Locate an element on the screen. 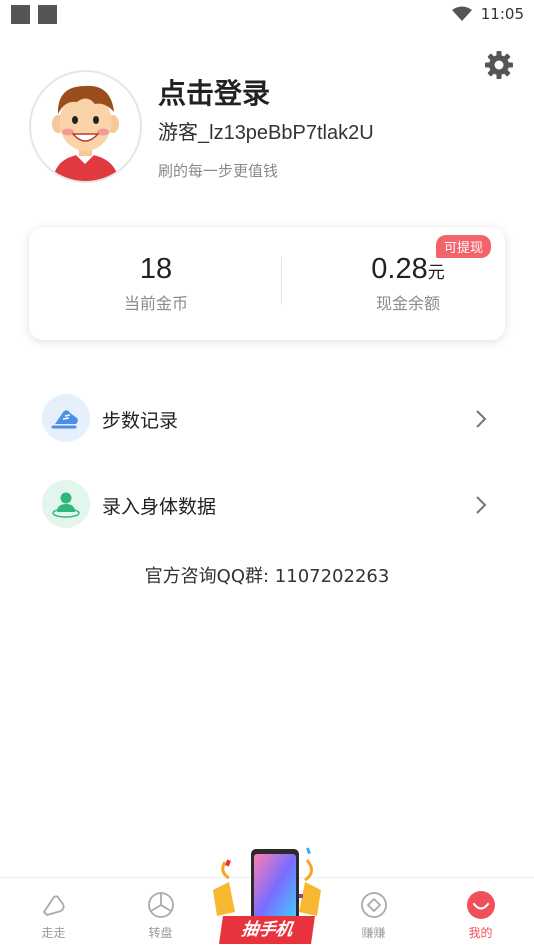  coins-stat: 18 当前金币 is located at coordinates (156, 283).